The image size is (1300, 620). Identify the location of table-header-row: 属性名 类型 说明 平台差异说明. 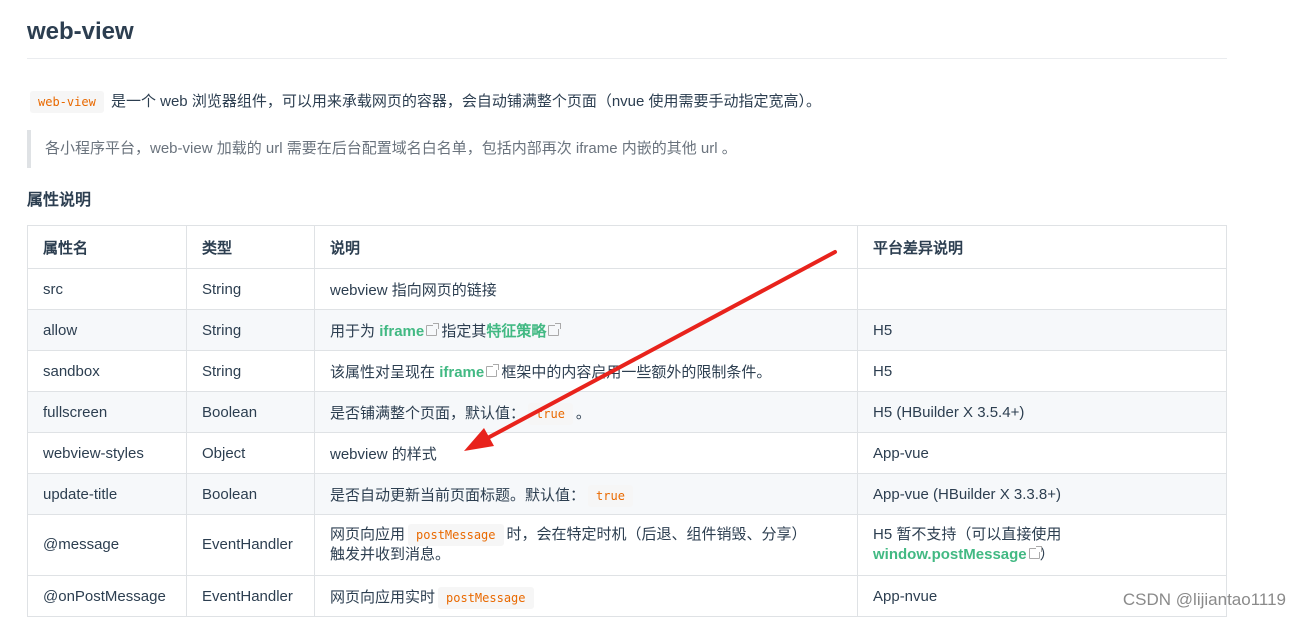
(627, 247).